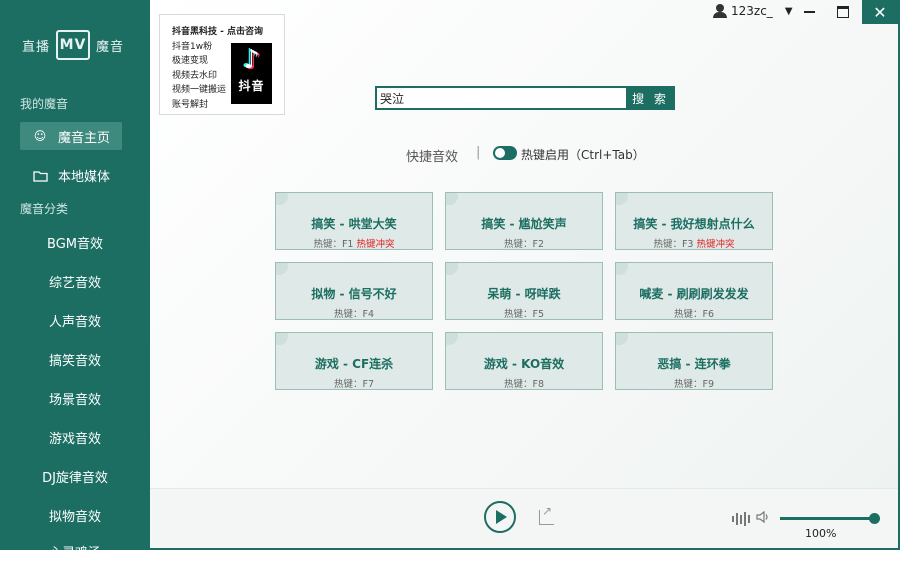  I want to click on minimize-icon, so click(809, 12).